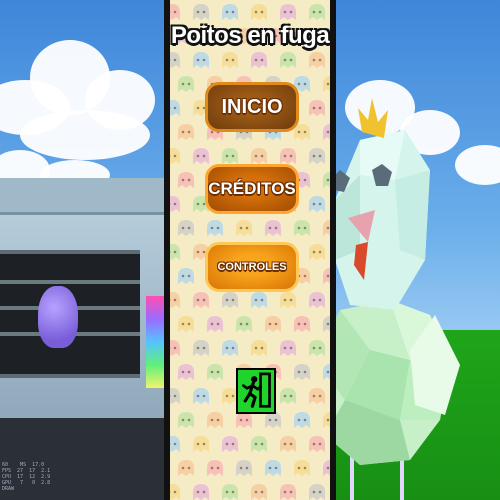 The height and width of the screenshot is (500, 500). I want to click on cloud, so click(85, 135).